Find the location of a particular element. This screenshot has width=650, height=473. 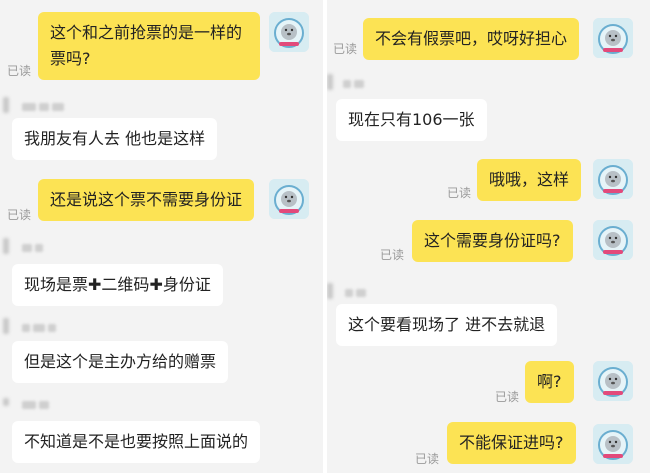

my-message-bubble: 不能保证进吗? is located at coordinates (511, 443).